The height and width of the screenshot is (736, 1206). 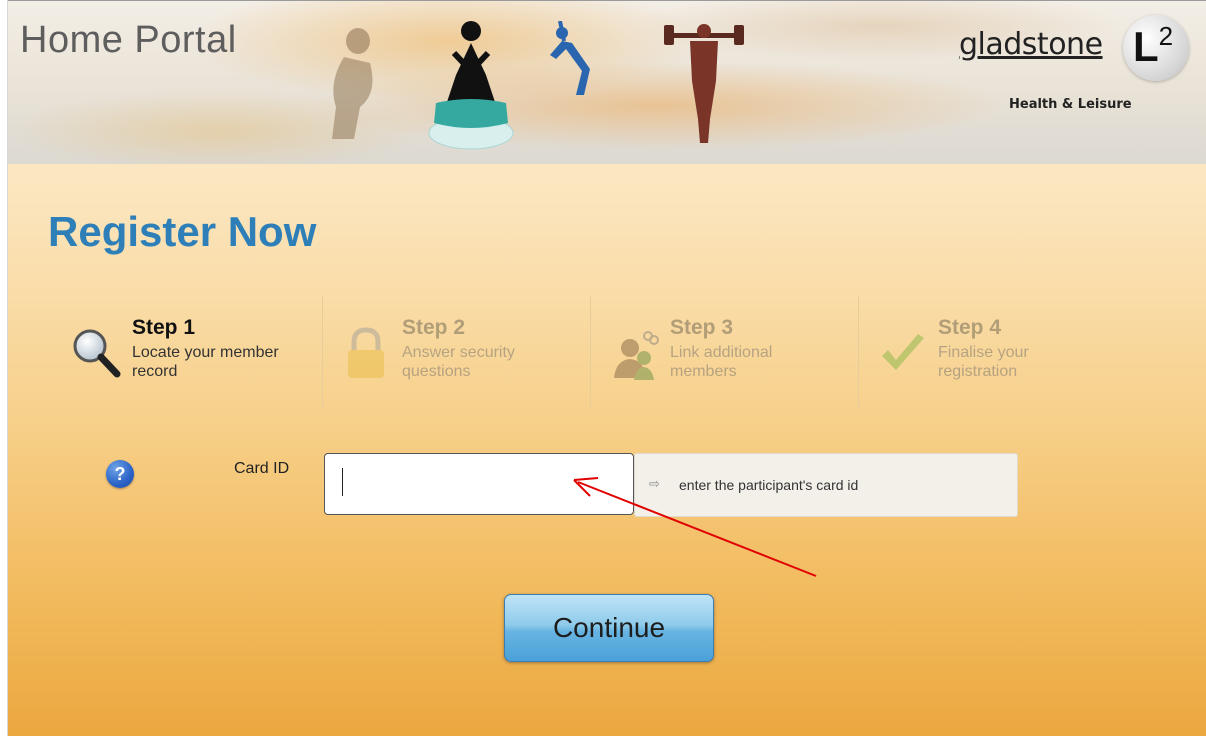 What do you see at coordinates (1069, 68) in the screenshot?
I see `gladstone-logo: gladstone L2 Health & Leisure` at bounding box center [1069, 68].